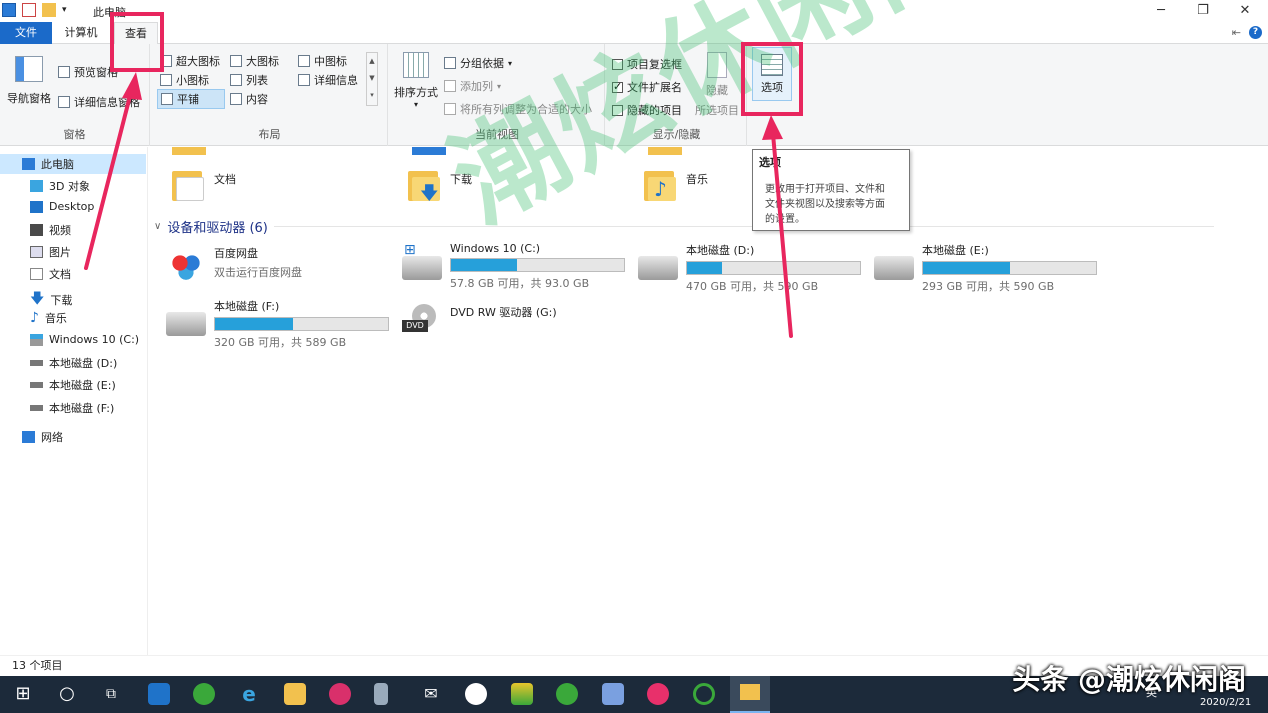  I want to click on dvd-drive-icon: DVD, so click(422, 322).